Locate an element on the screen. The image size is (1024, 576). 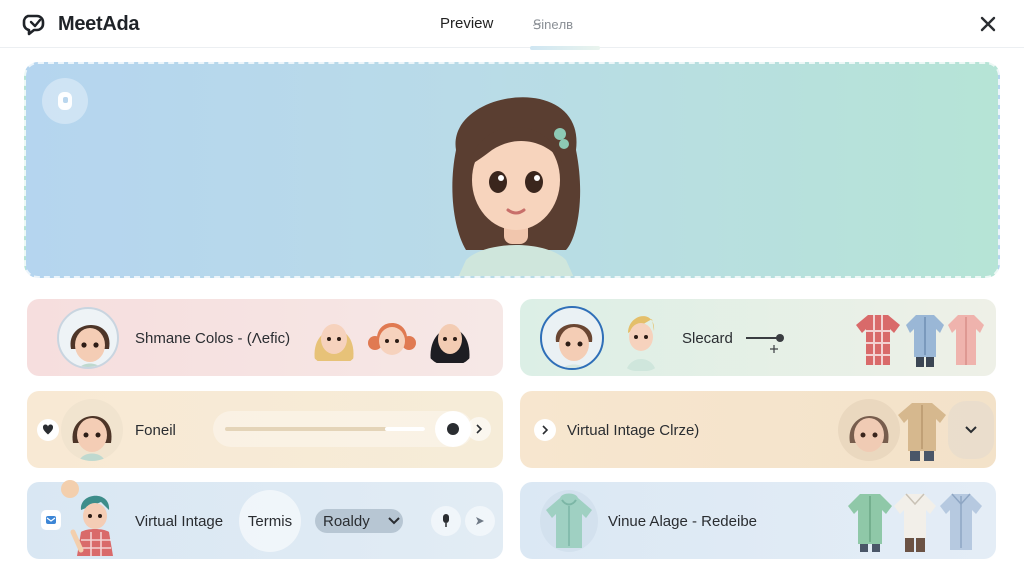
fit-slider-track is located at coordinates (343, 429).